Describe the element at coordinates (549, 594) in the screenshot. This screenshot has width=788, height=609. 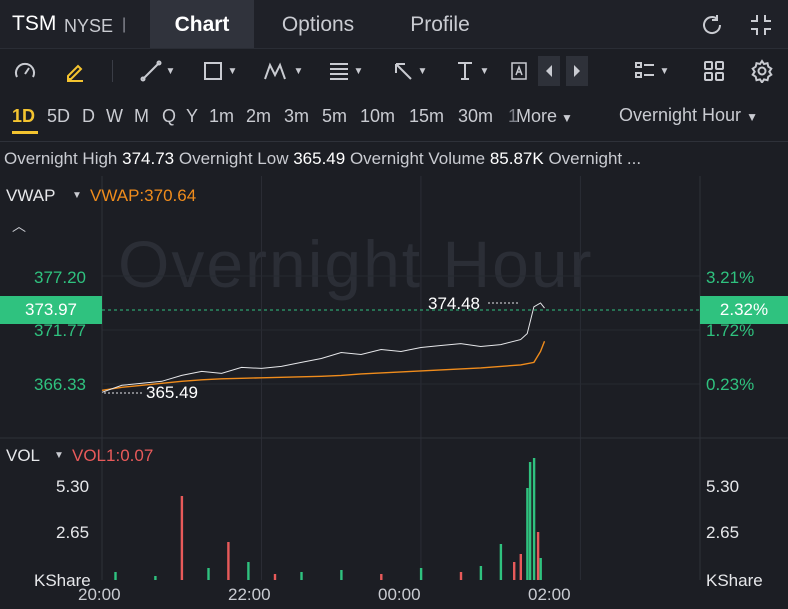
I see `x-tick: 02:00` at that location.